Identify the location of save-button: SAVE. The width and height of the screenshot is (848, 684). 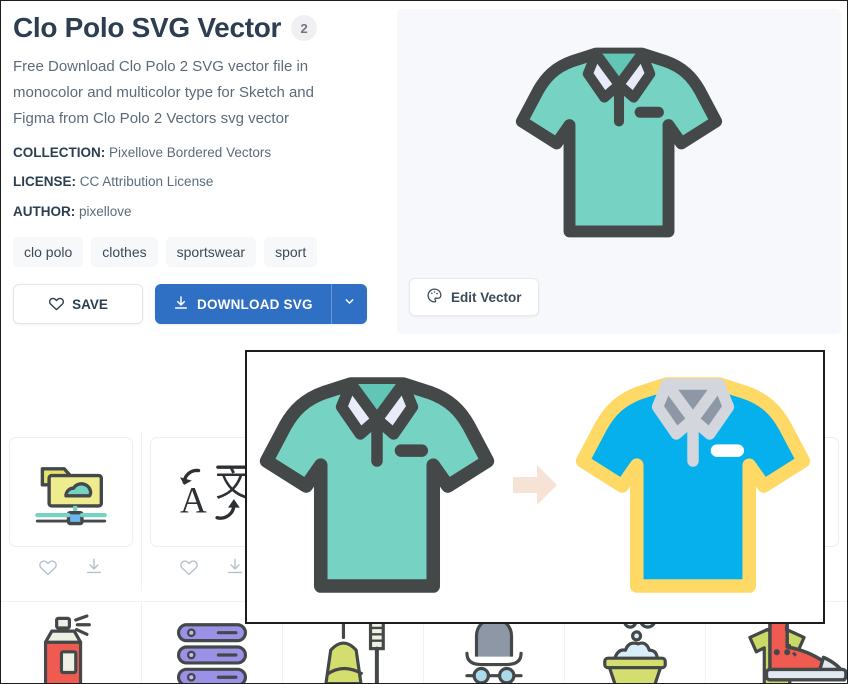
(78, 304).